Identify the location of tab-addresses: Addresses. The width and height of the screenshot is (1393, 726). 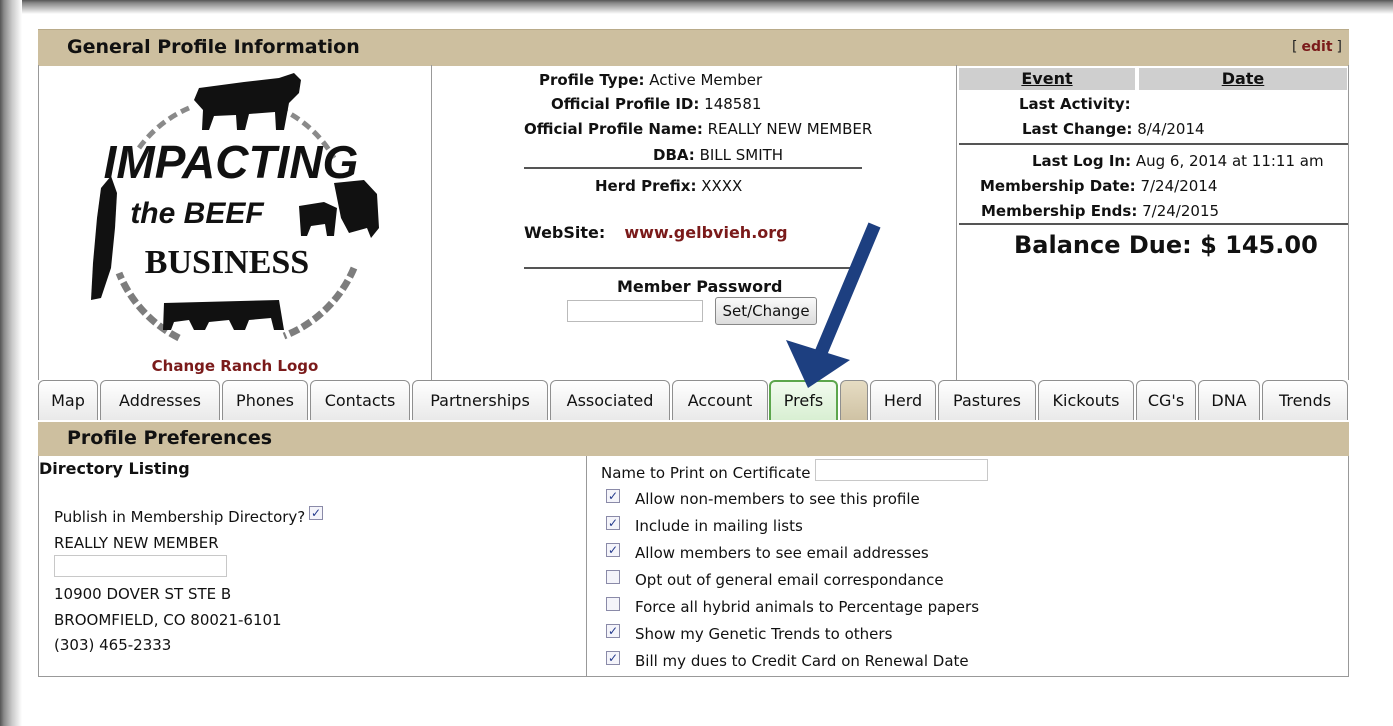
(160, 400).